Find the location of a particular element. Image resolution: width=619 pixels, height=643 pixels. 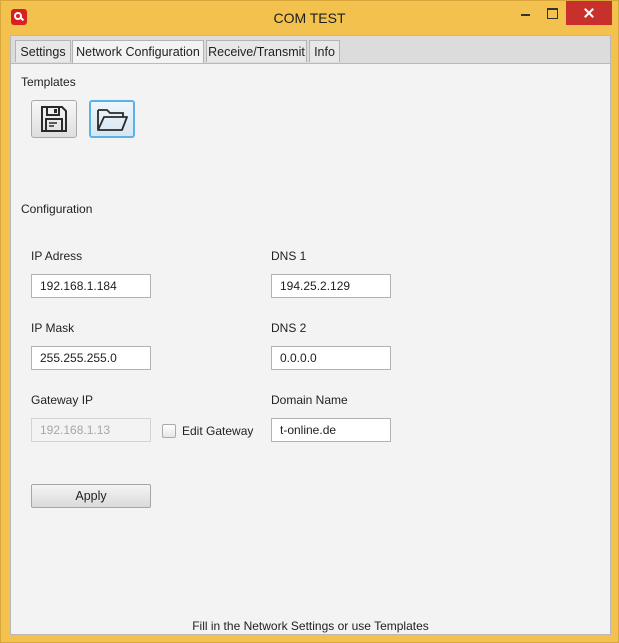

edit-gateway-checkbox is located at coordinates (169, 431).